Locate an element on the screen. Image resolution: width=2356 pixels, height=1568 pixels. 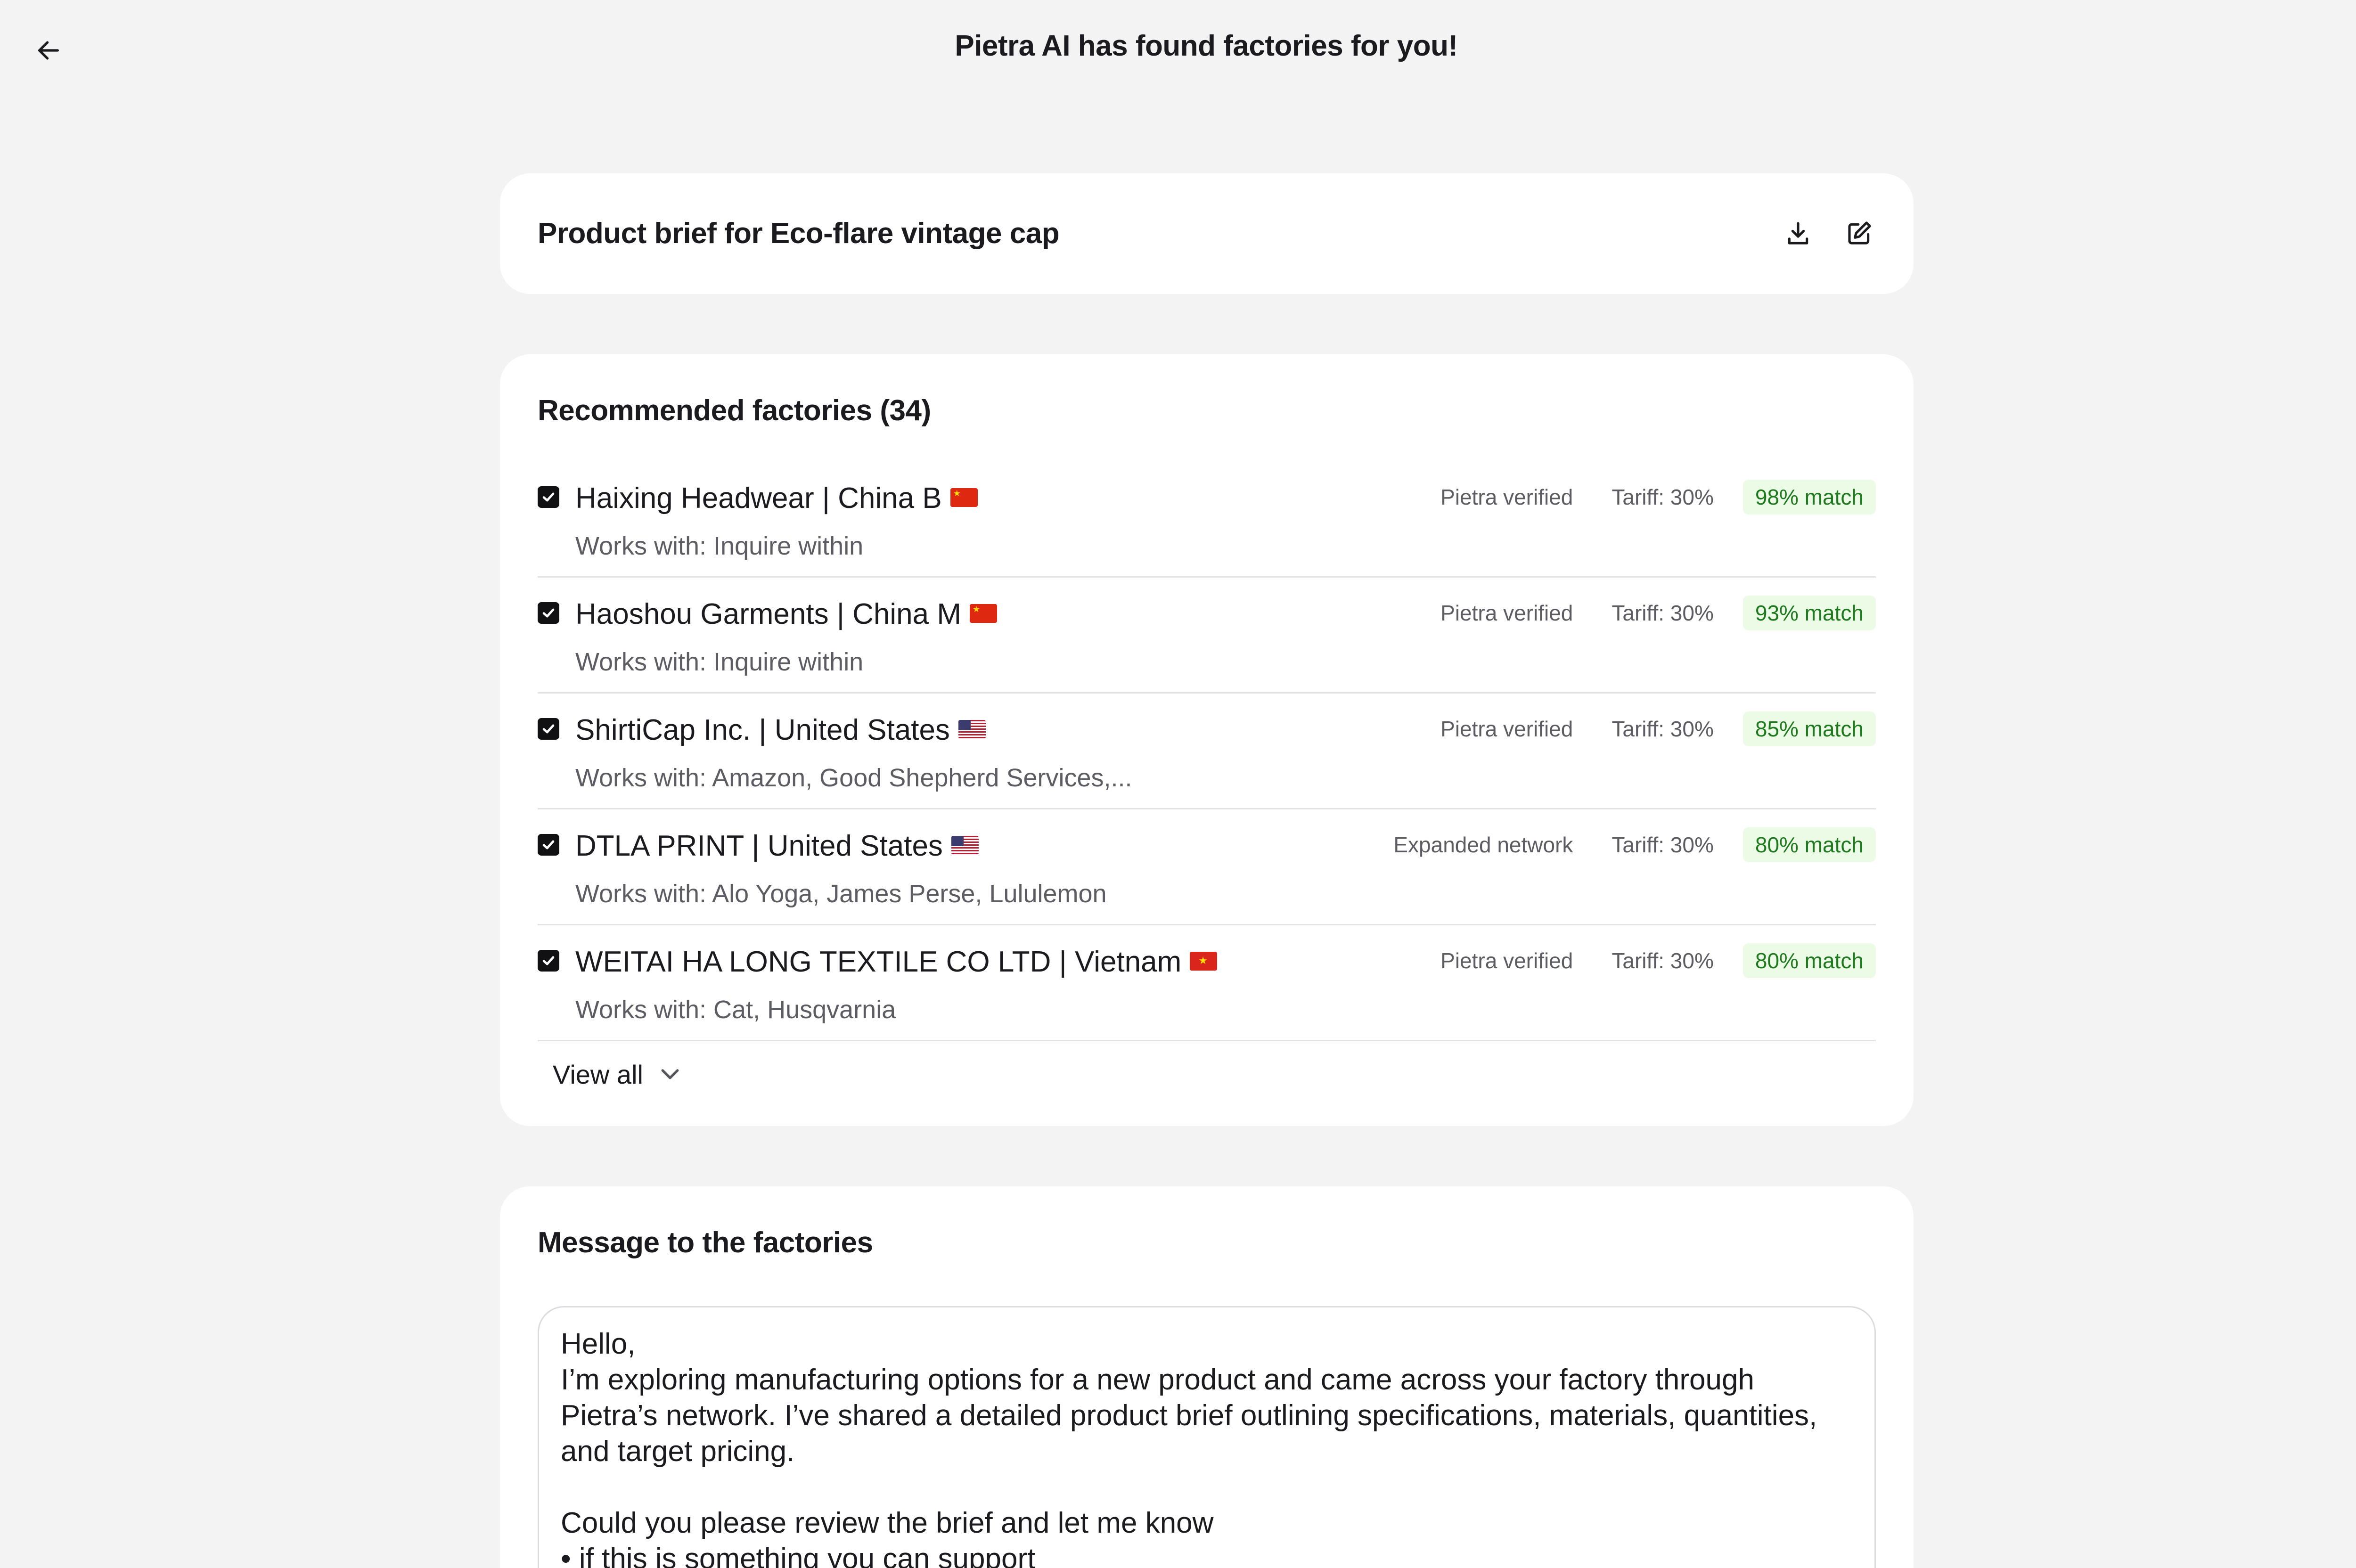
factory-name: Haixing Headwear | China B is located at coordinates (758, 498).